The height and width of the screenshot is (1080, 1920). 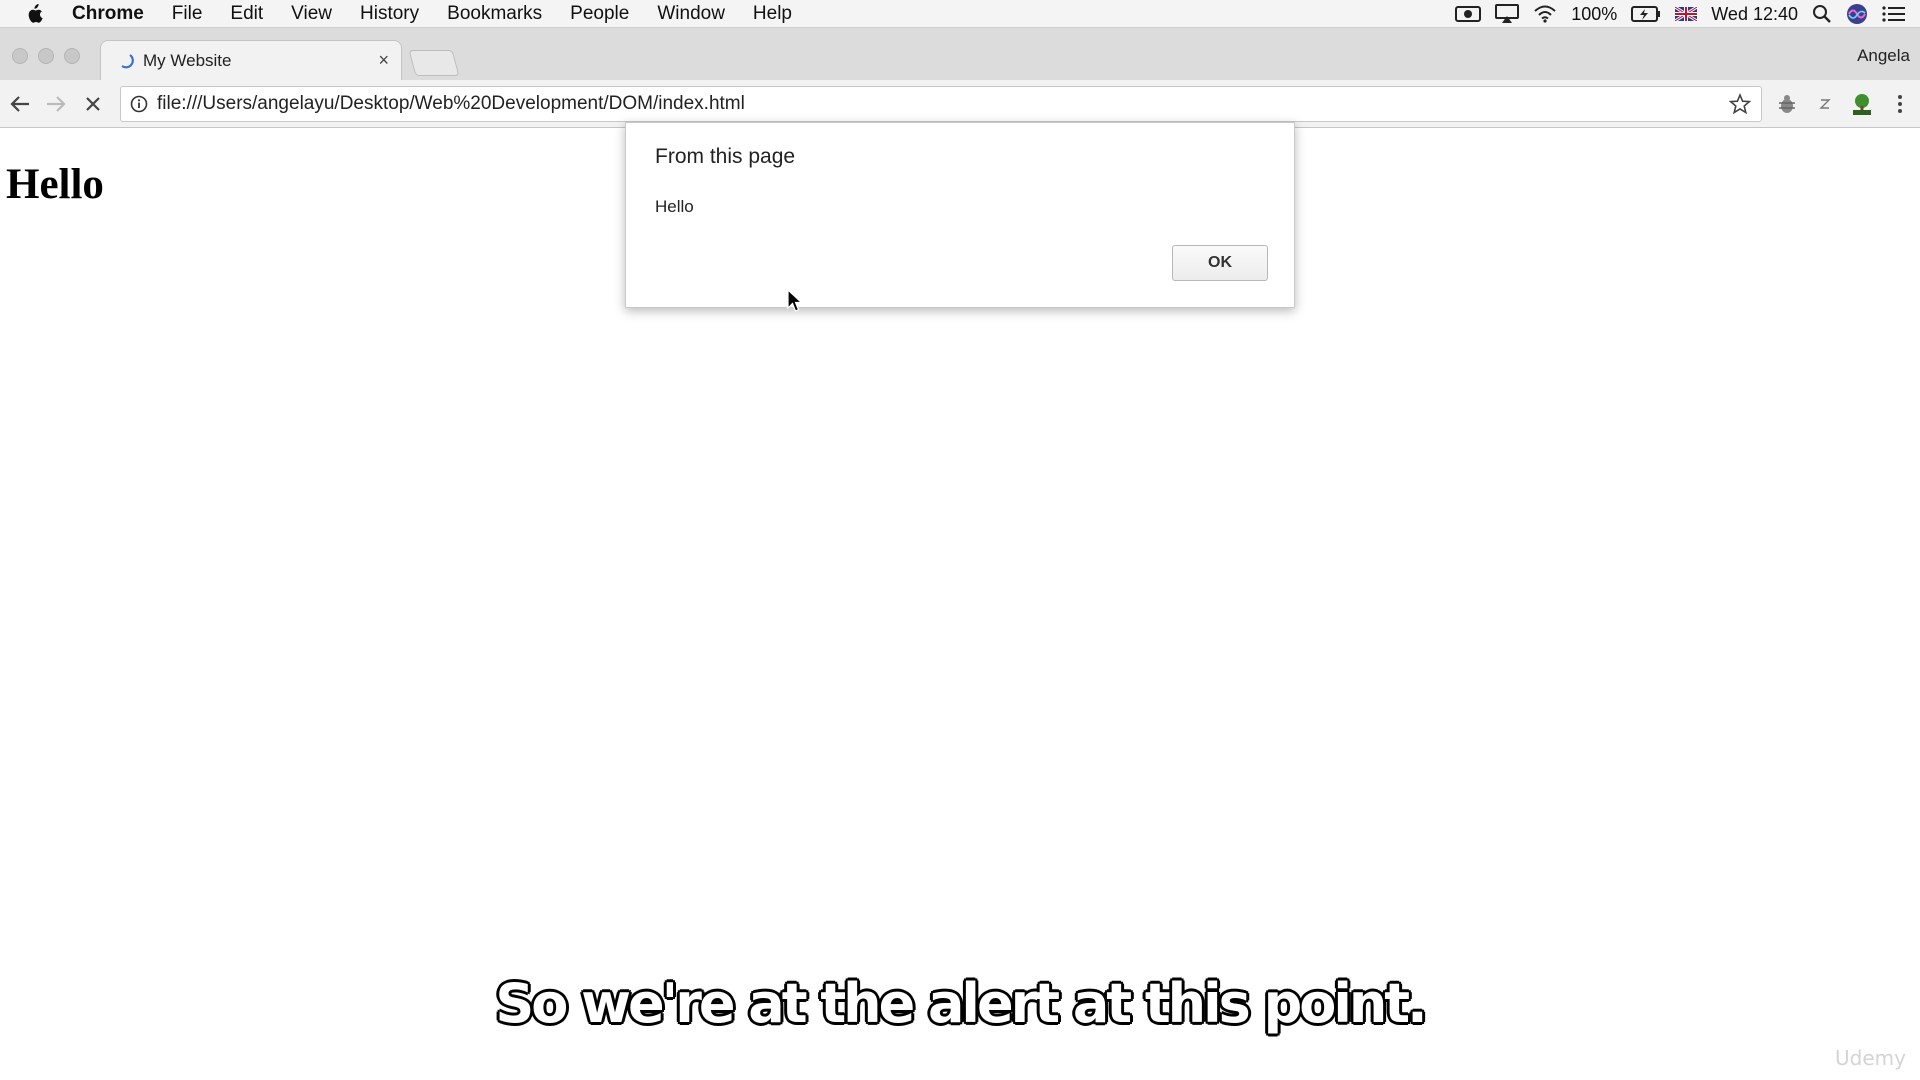 What do you see at coordinates (93, 104) in the screenshot?
I see `stop-loading-icon` at bounding box center [93, 104].